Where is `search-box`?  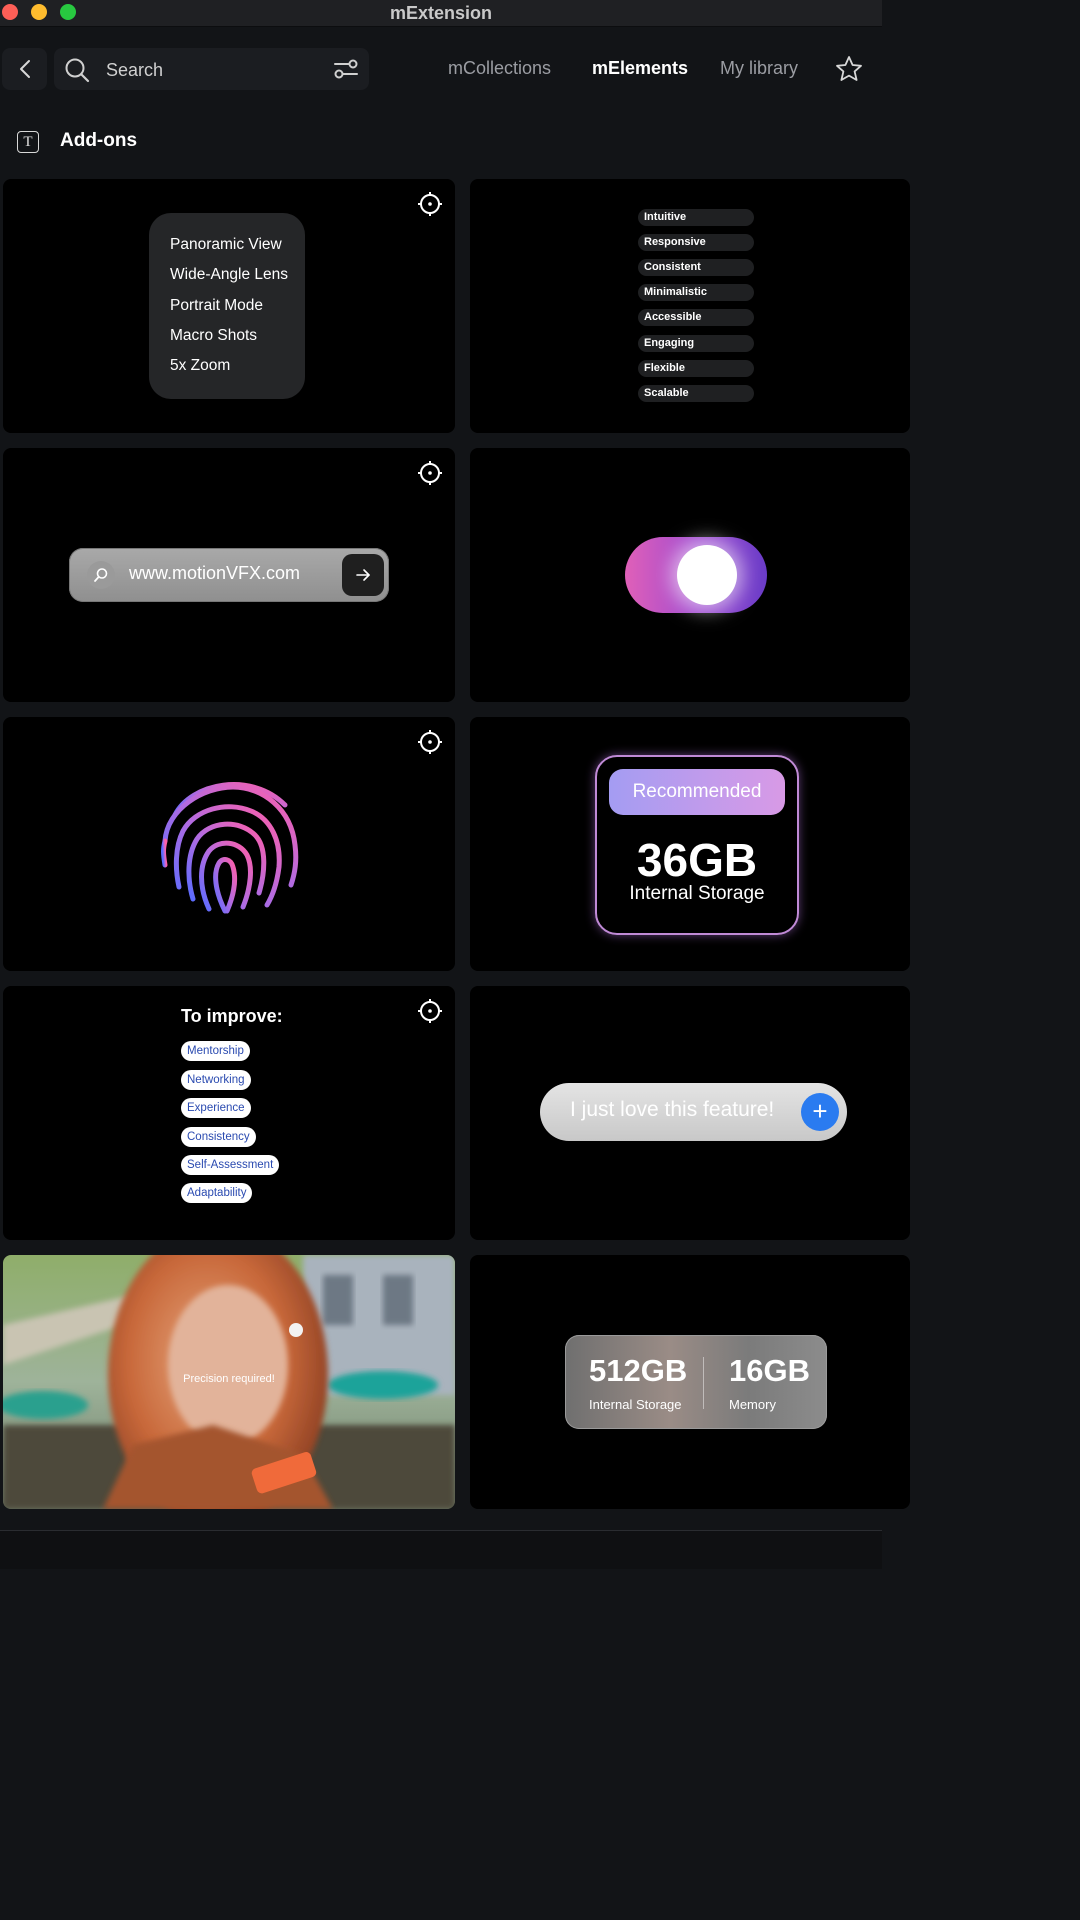 search-box is located at coordinates (211, 70).